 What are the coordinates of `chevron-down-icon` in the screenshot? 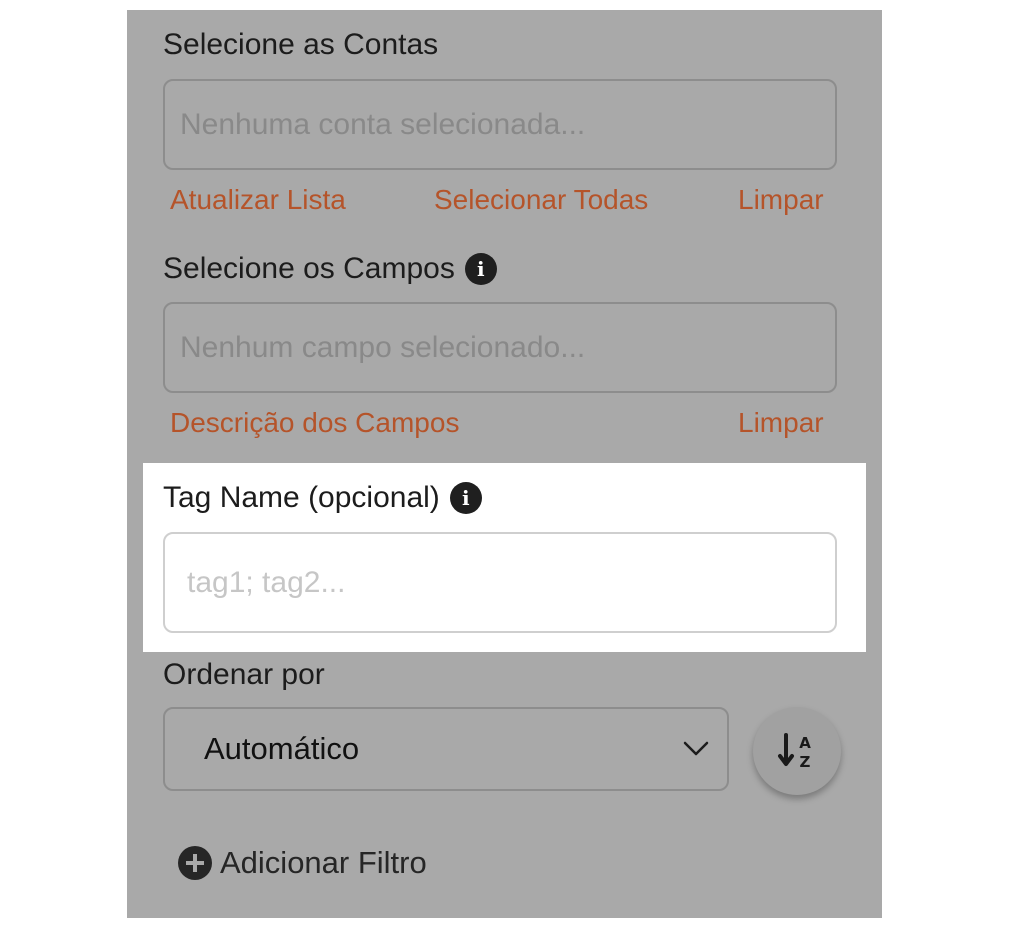 It's located at (696, 748).